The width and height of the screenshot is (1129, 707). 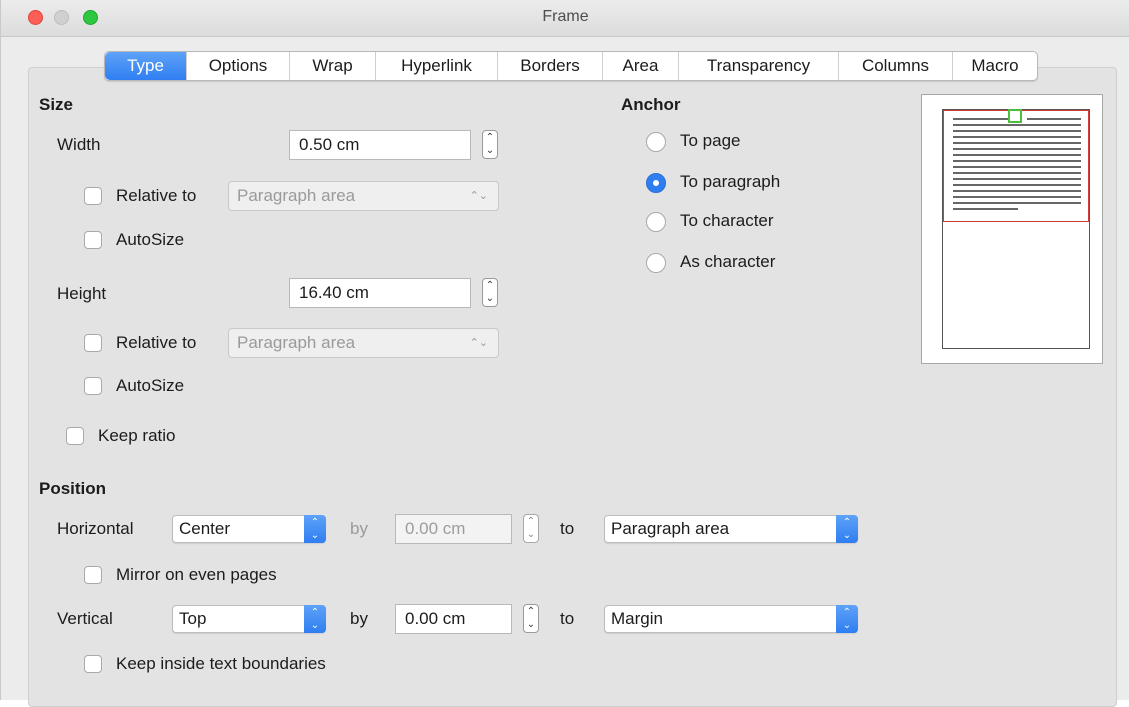 I want to click on horizontal-to-select: Paragraph area ⌃ ⌄, so click(x=731, y=529).